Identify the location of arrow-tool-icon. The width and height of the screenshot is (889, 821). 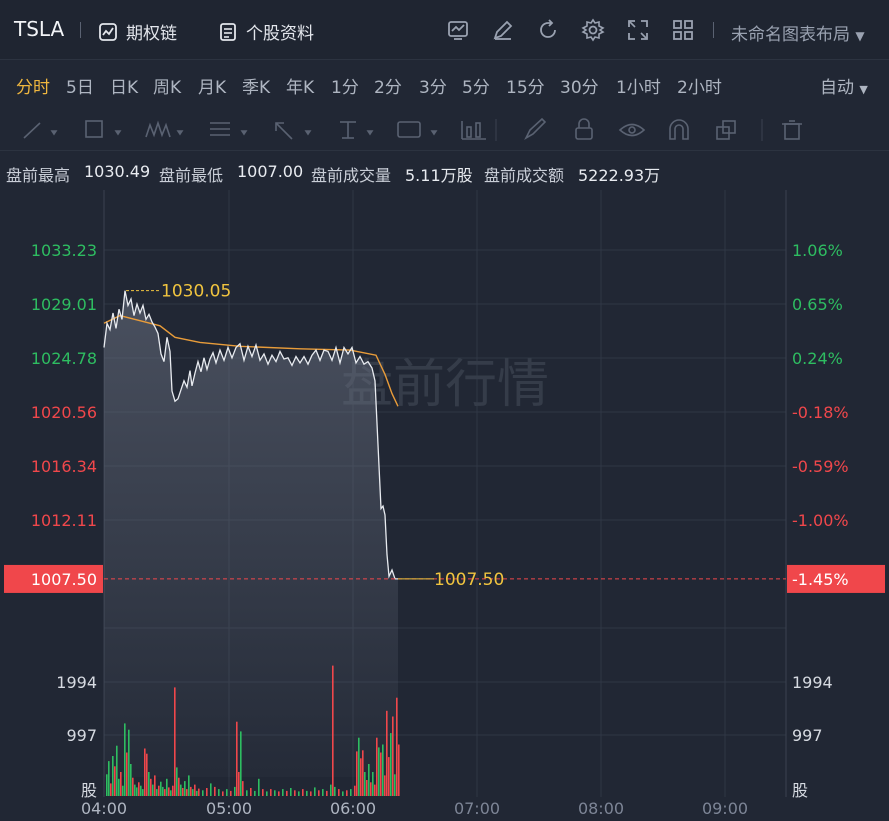
(293, 131).